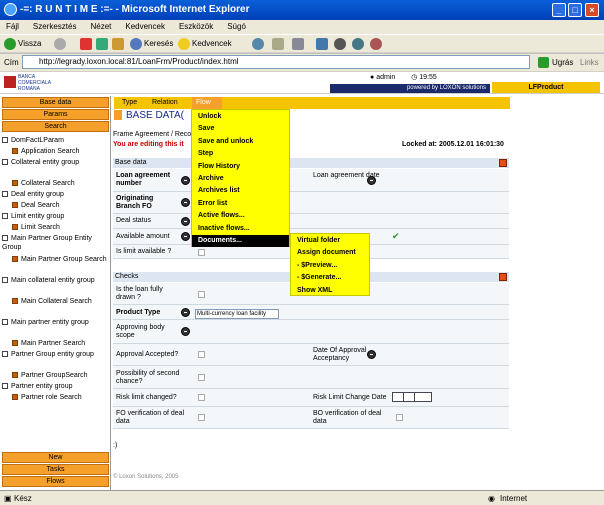  I want to click on row-product-type: Product Type, so click(311, 312).